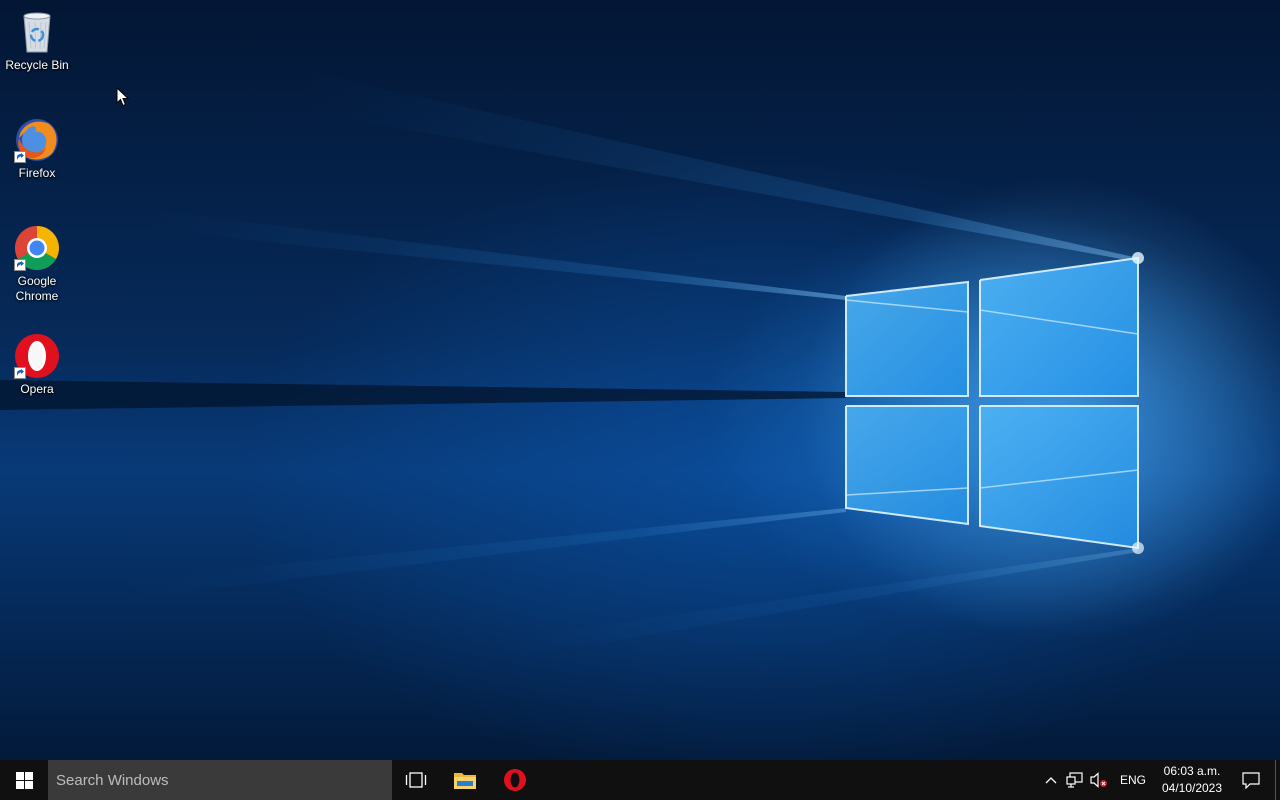 The image size is (1280, 800). I want to click on file-explorer-button, so click(465, 780).